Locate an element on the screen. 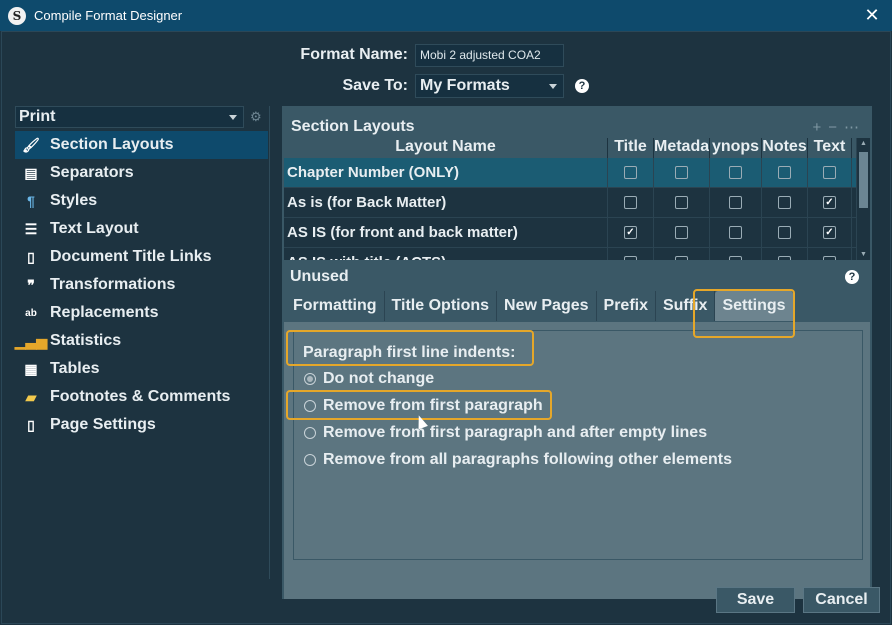  layout-name-cell: AS IS with title (ACTS) is located at coordinates (446, 254).